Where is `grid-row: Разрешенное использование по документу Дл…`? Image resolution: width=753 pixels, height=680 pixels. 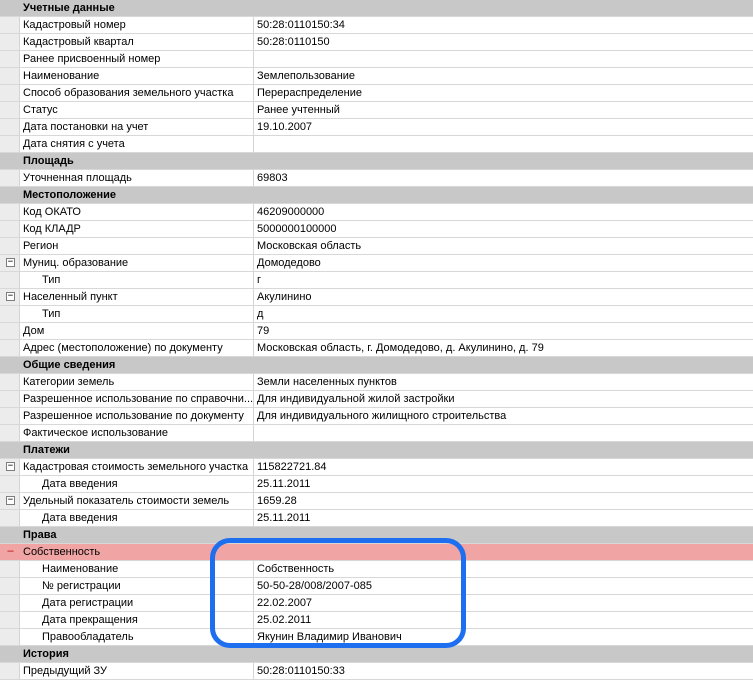
grid-row: Разрешенное использование по документу Дл… is located at coordinates (376, 416).